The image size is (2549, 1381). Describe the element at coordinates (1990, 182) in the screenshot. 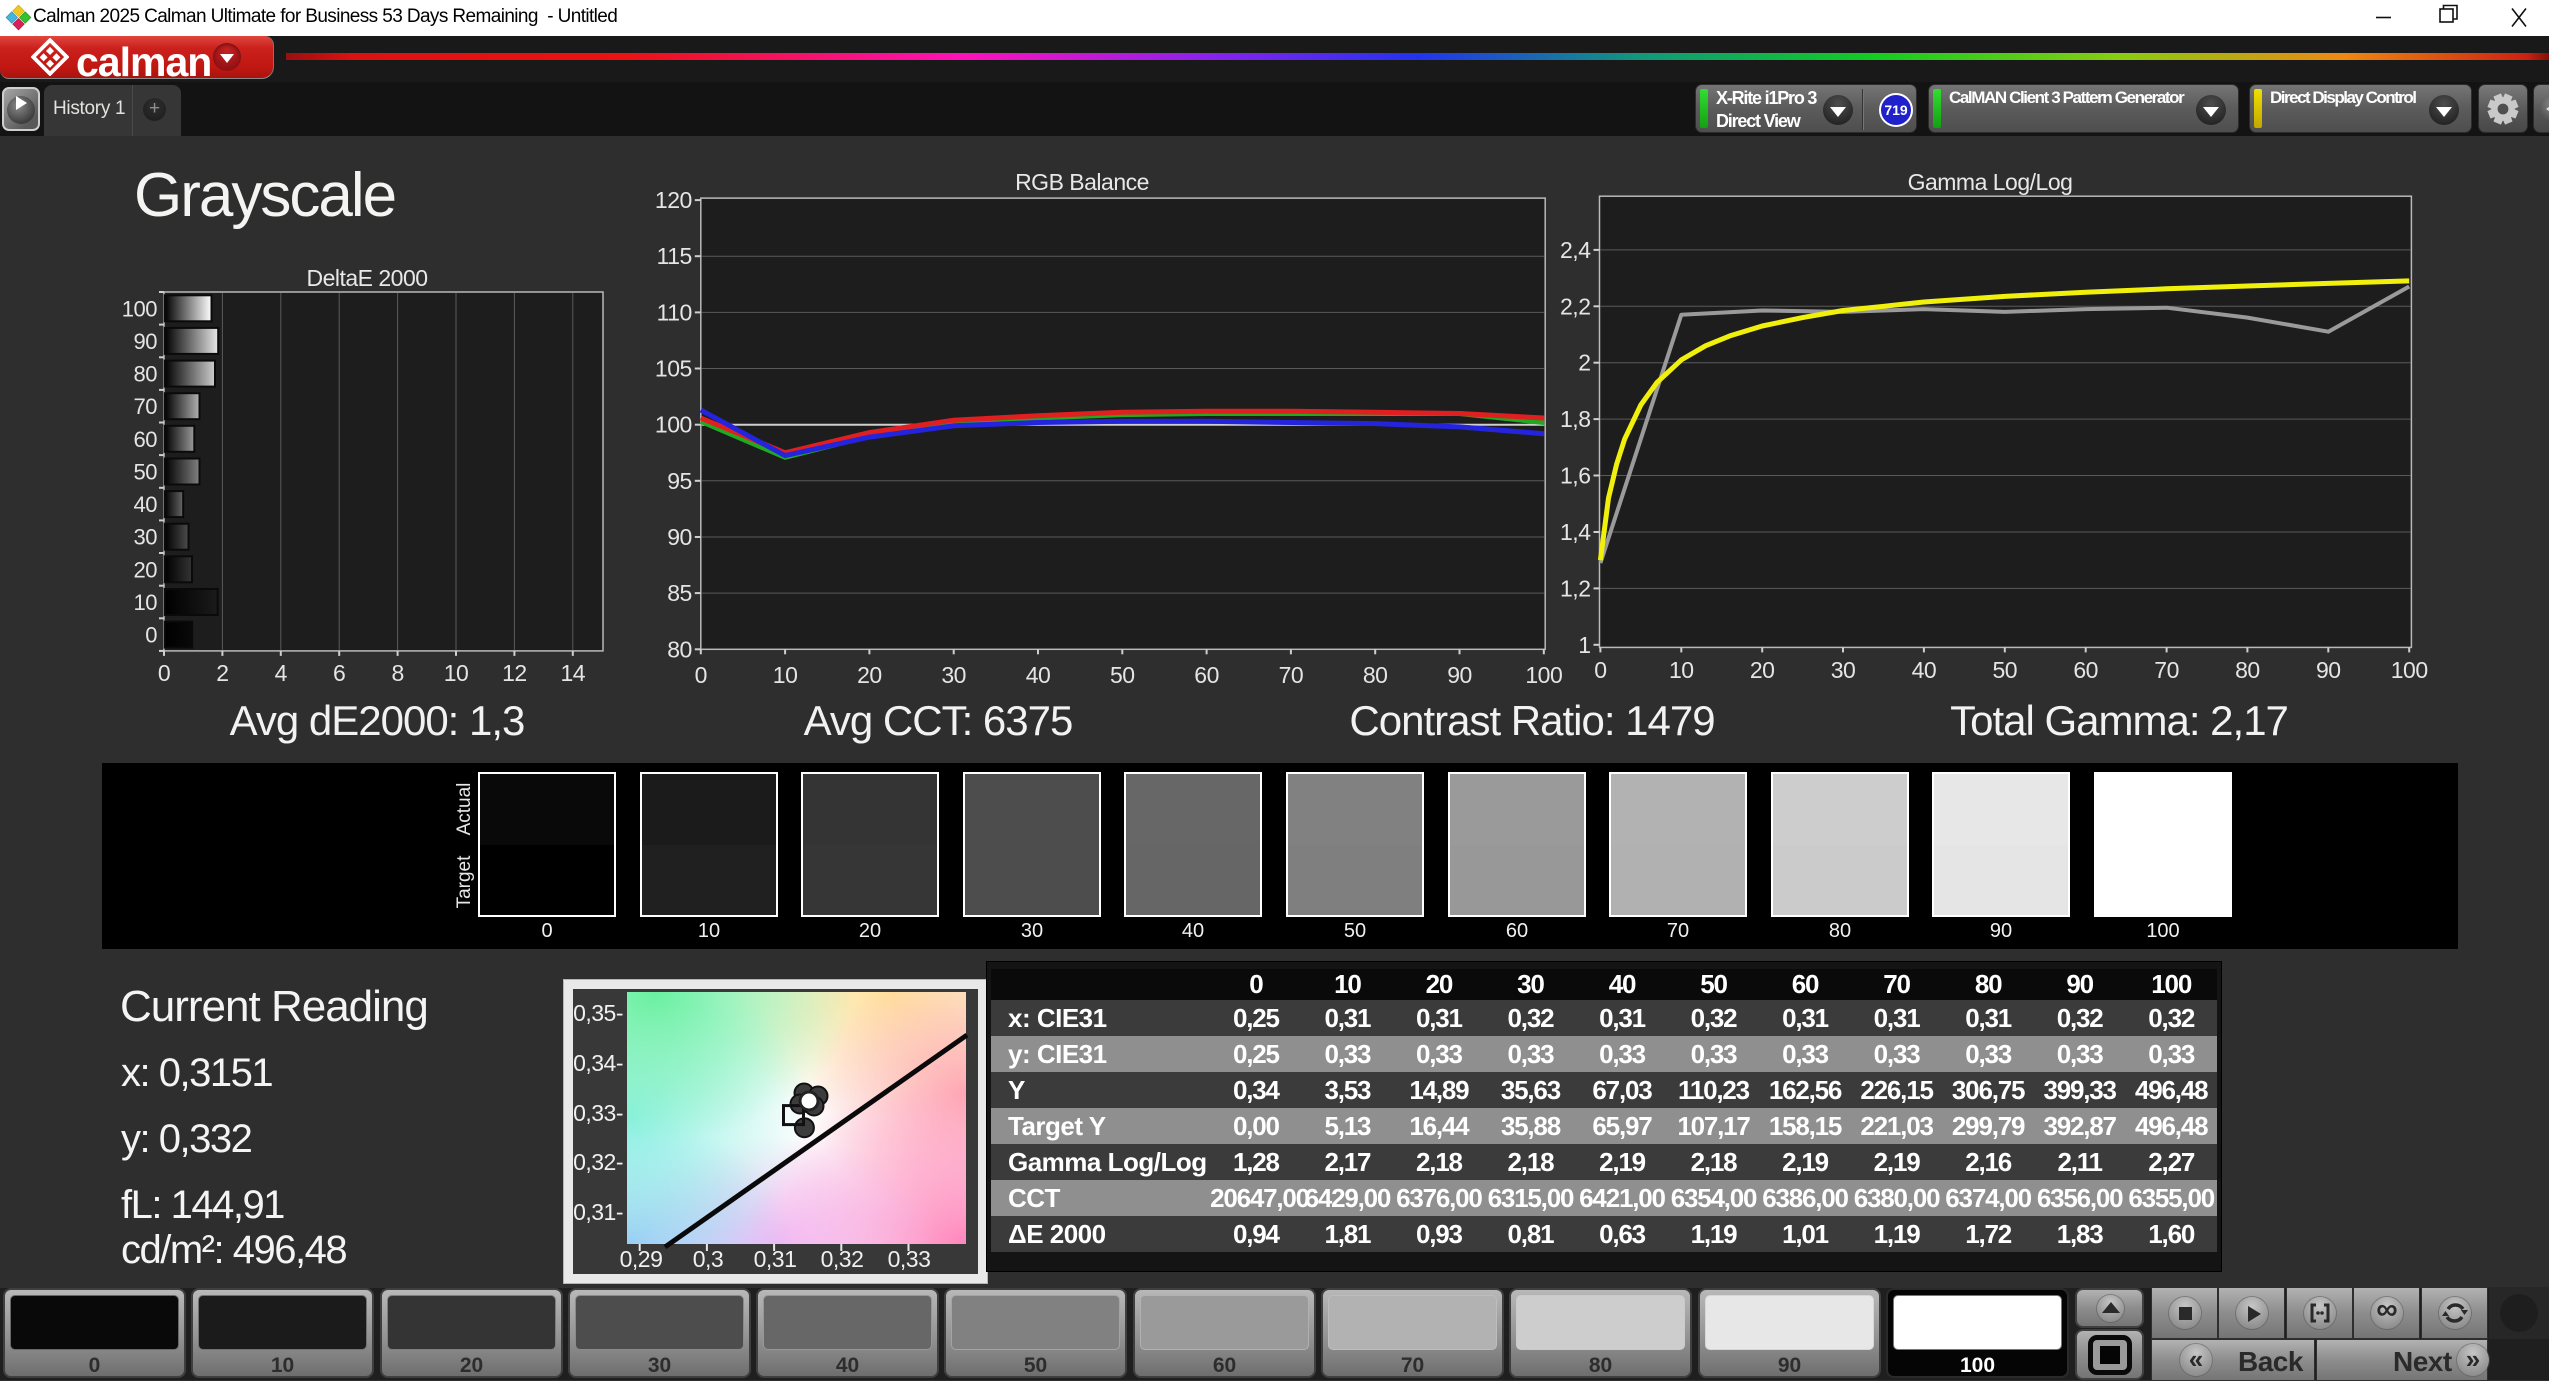

I see `svg-text: Gamma Log/Log` at that location.